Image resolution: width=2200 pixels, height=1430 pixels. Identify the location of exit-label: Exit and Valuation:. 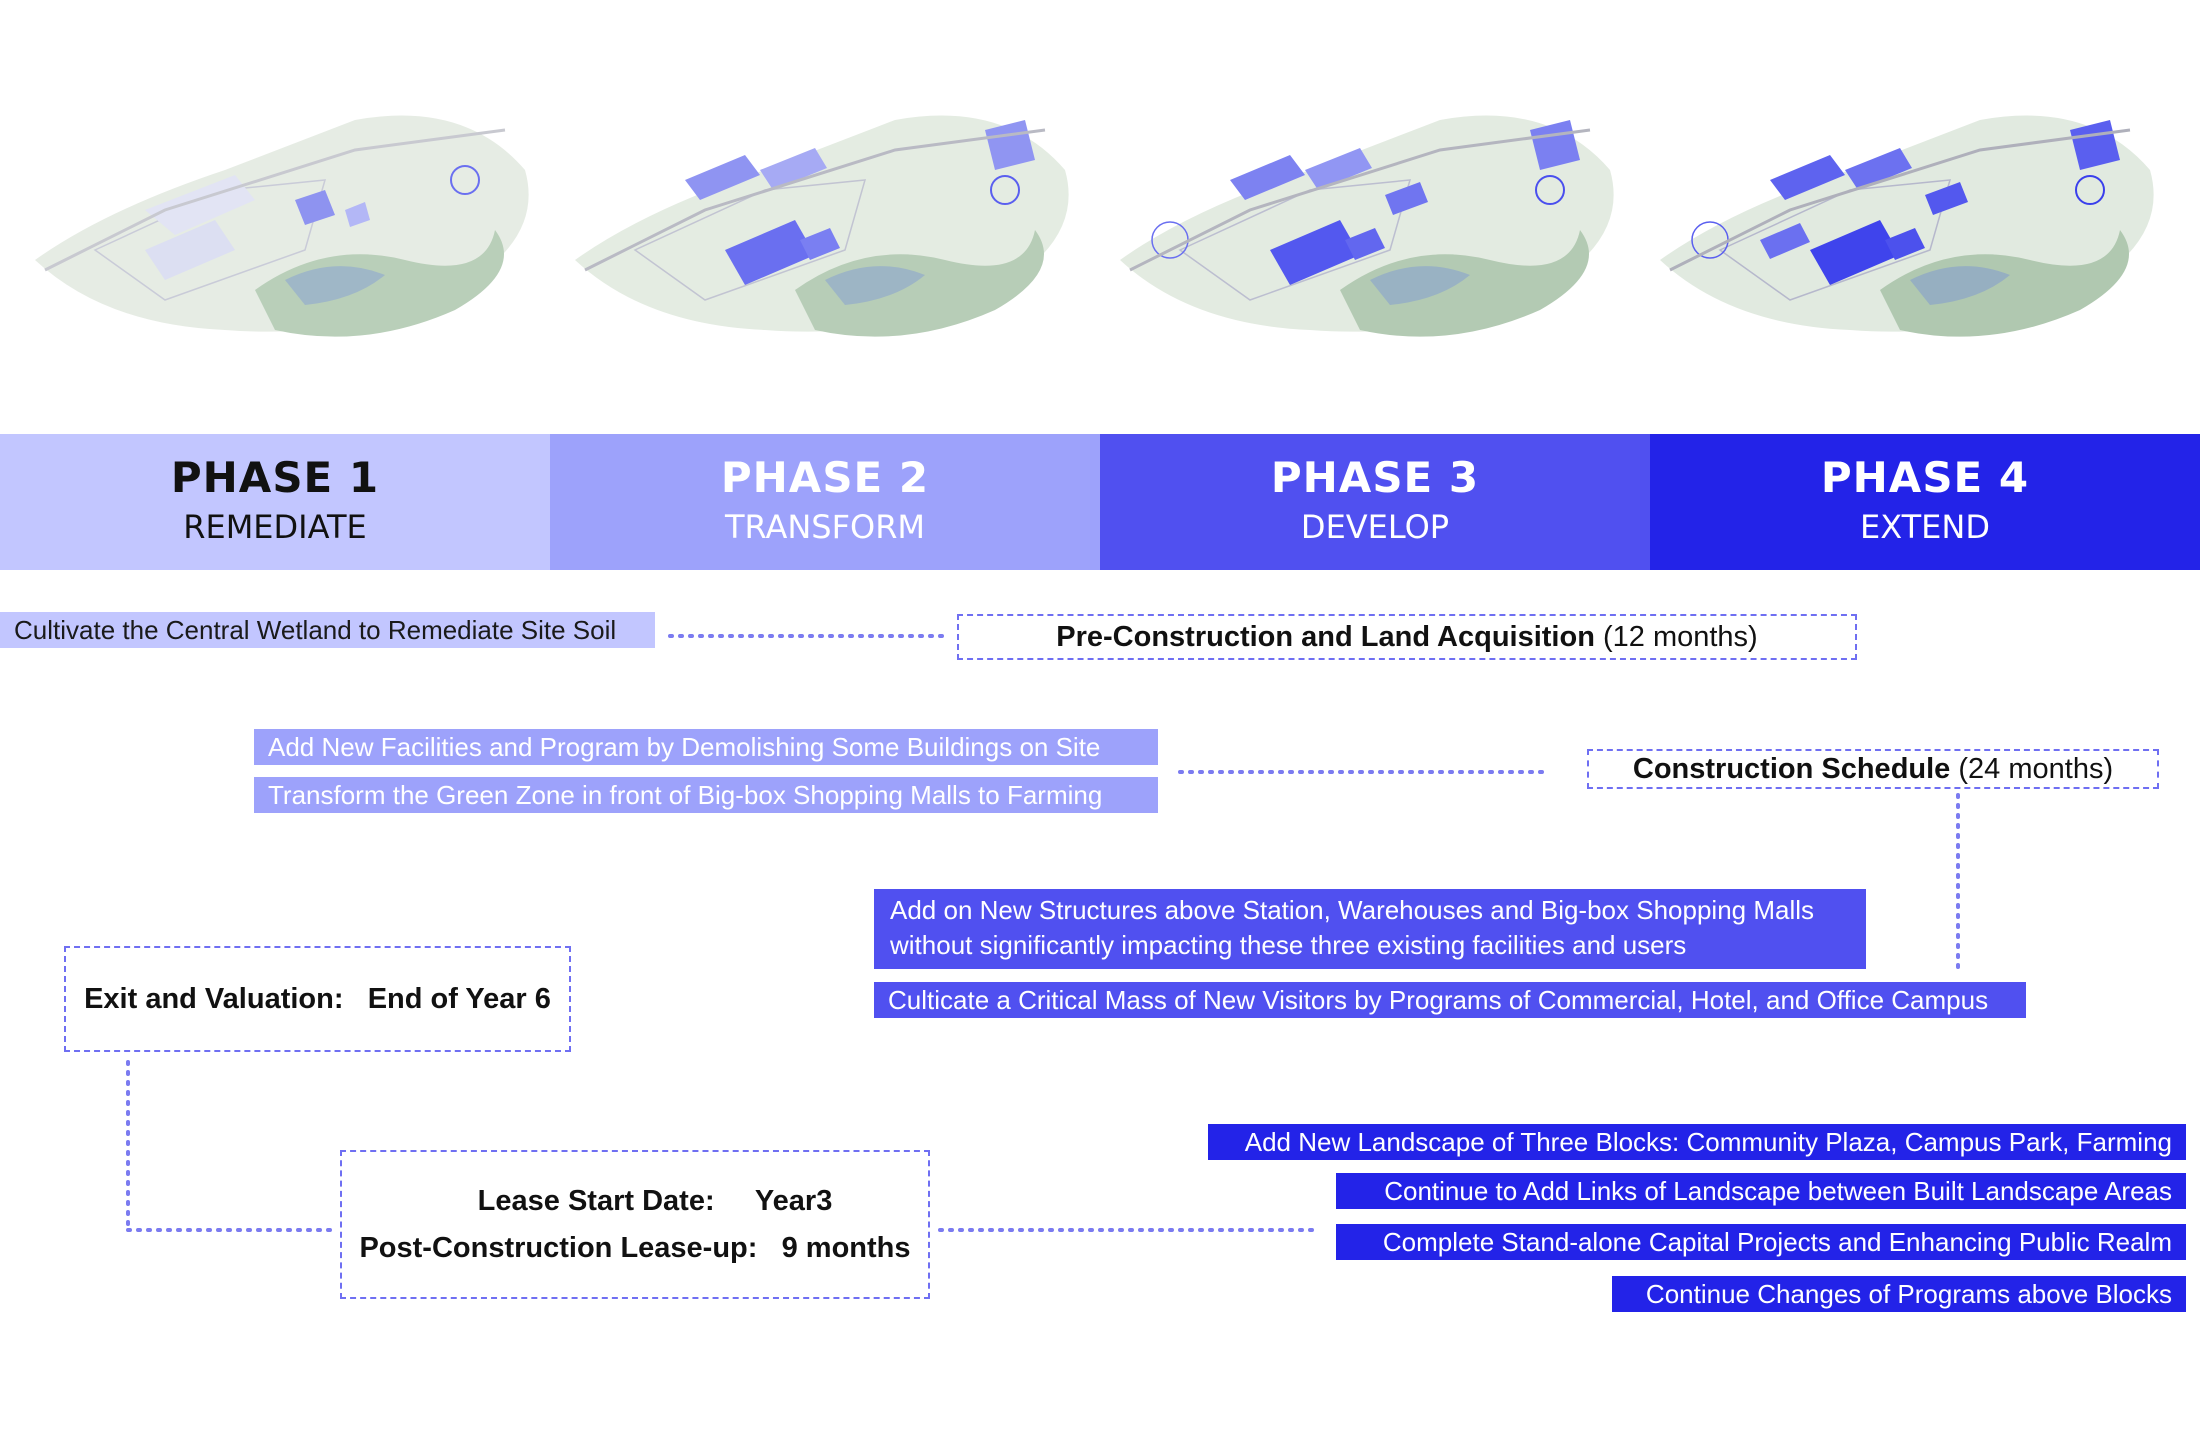
(214, 998).